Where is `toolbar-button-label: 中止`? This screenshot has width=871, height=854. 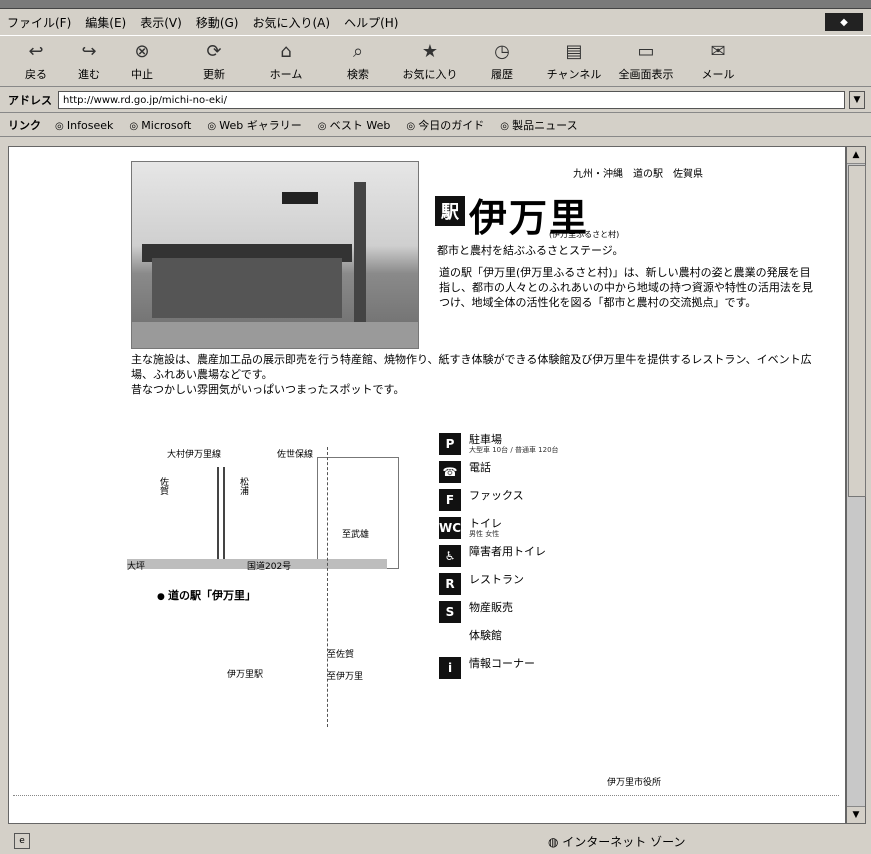
toolbar-button-label: 中止 is located at coordinates (142, 74).